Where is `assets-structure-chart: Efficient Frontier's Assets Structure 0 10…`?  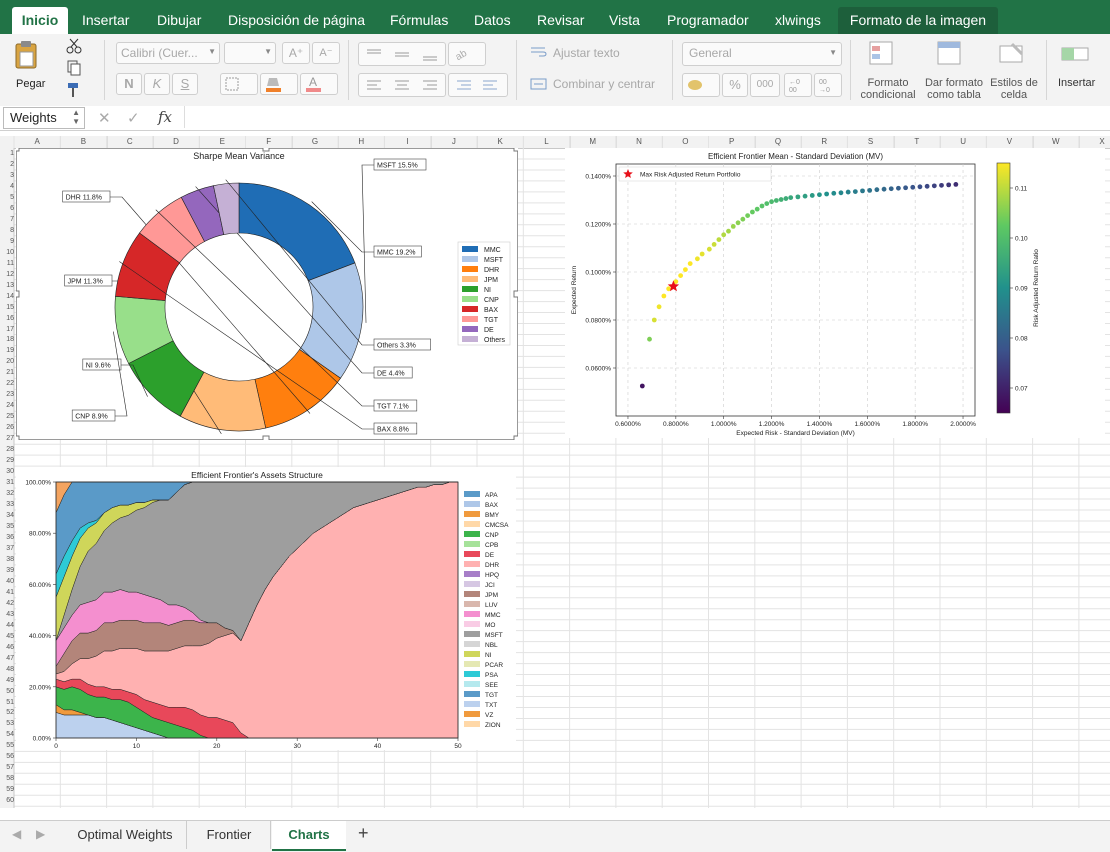
assets-structure-chart: Efficient Frontier's Assets Structure 0 10… is located at coordinates (266, 608).